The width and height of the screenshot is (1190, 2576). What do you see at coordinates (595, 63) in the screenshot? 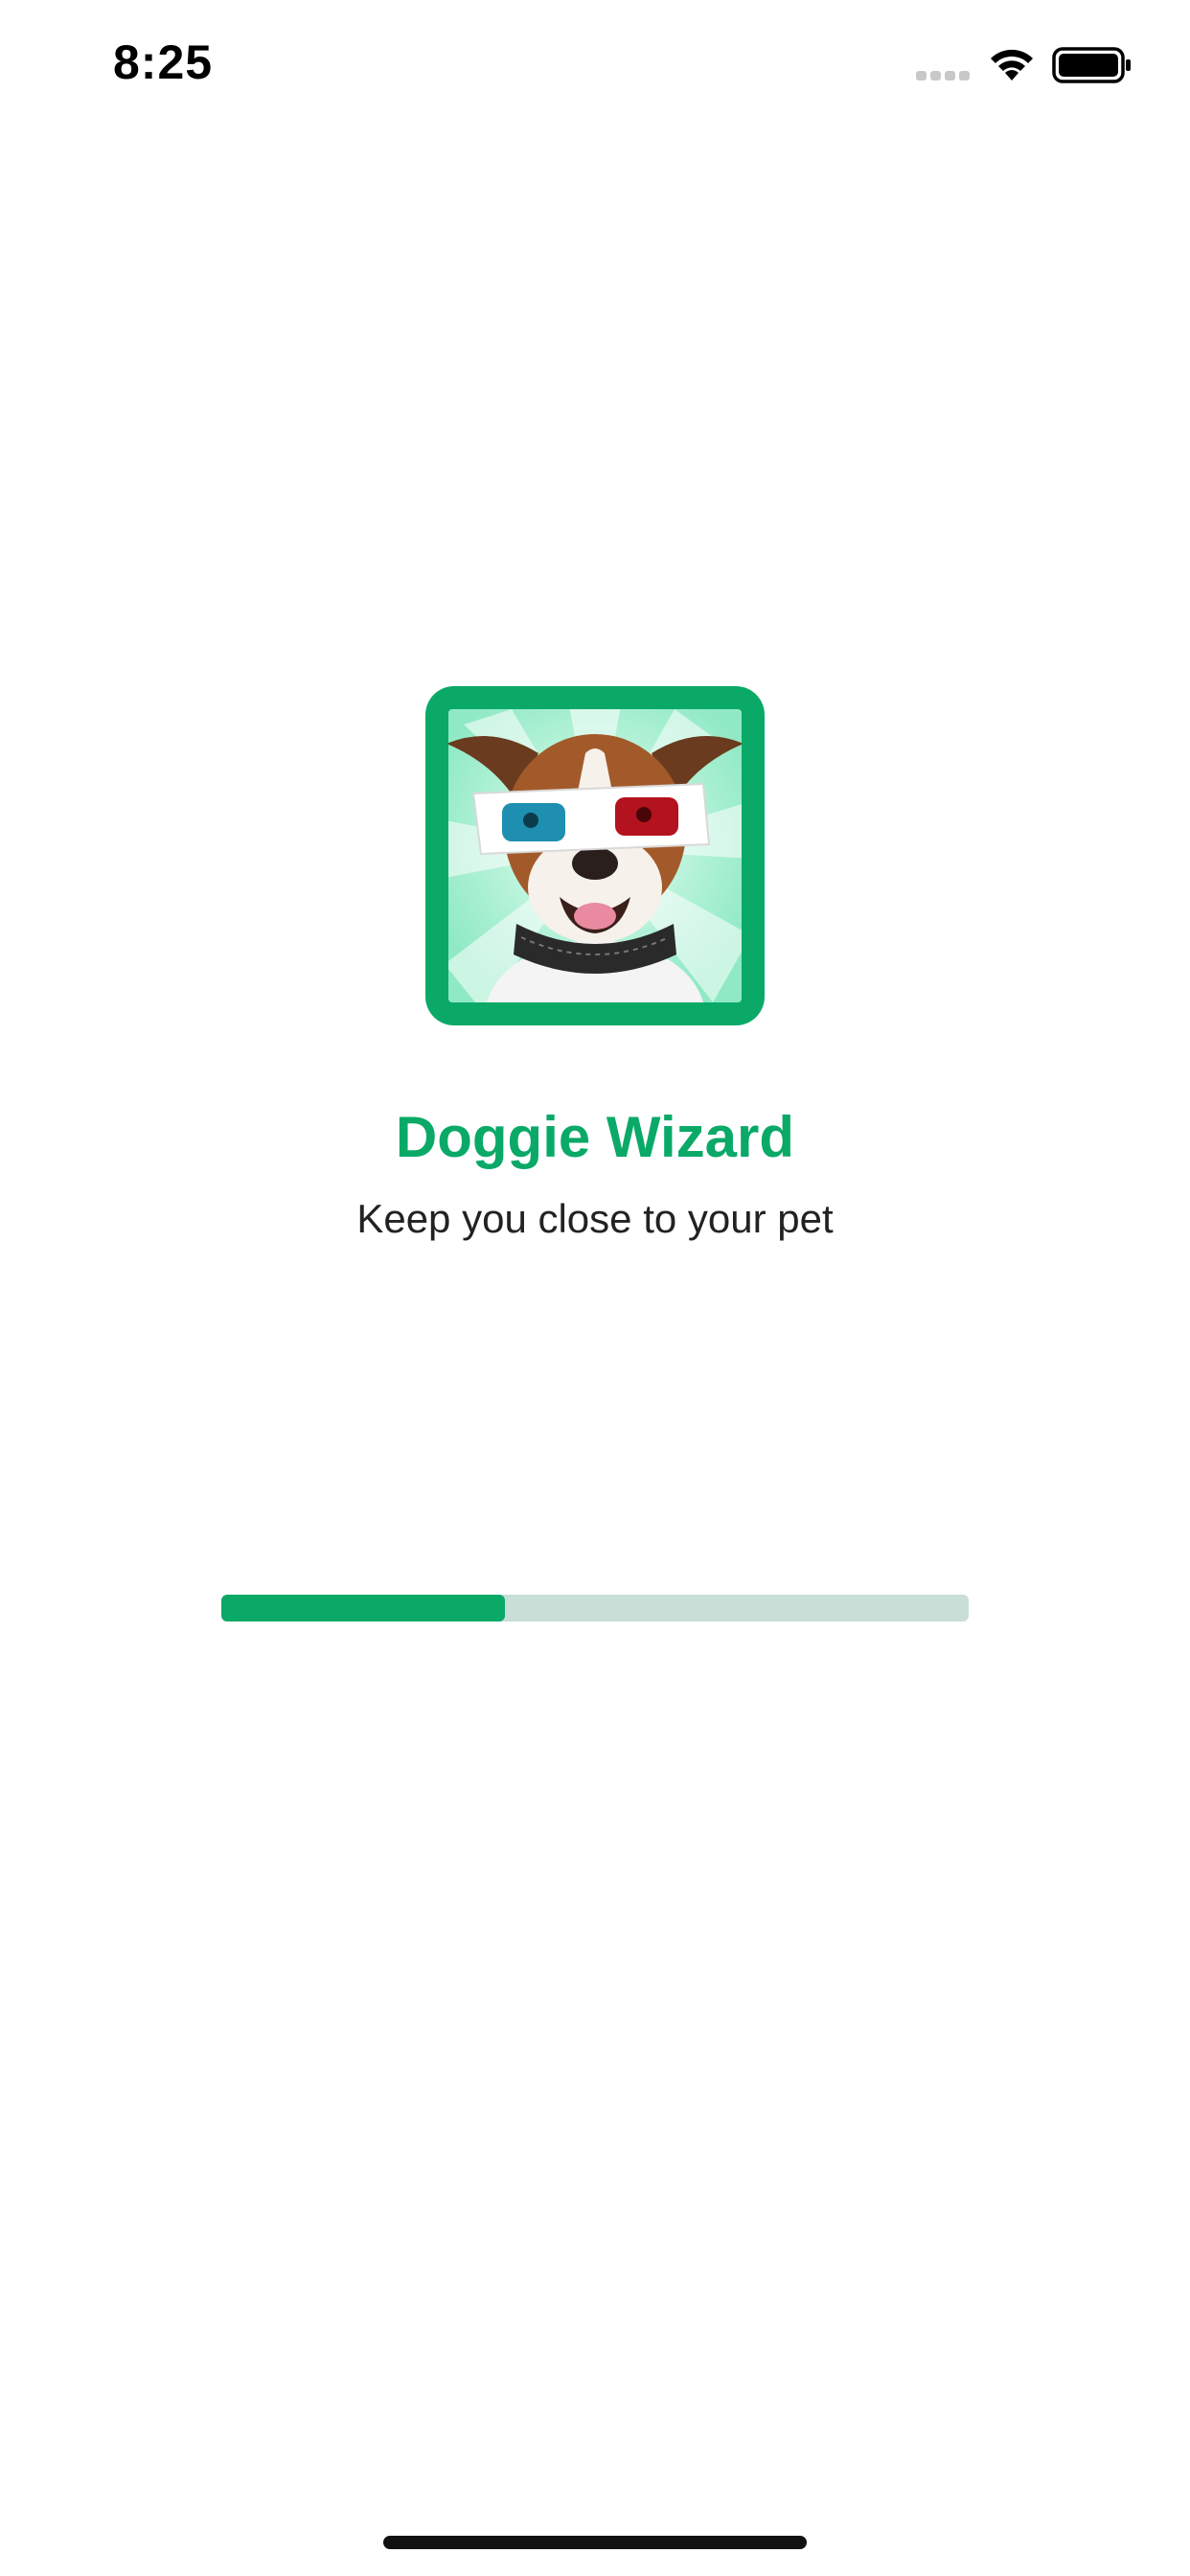
I see `status-bar: 8:25` at bounding box center [595, 63].